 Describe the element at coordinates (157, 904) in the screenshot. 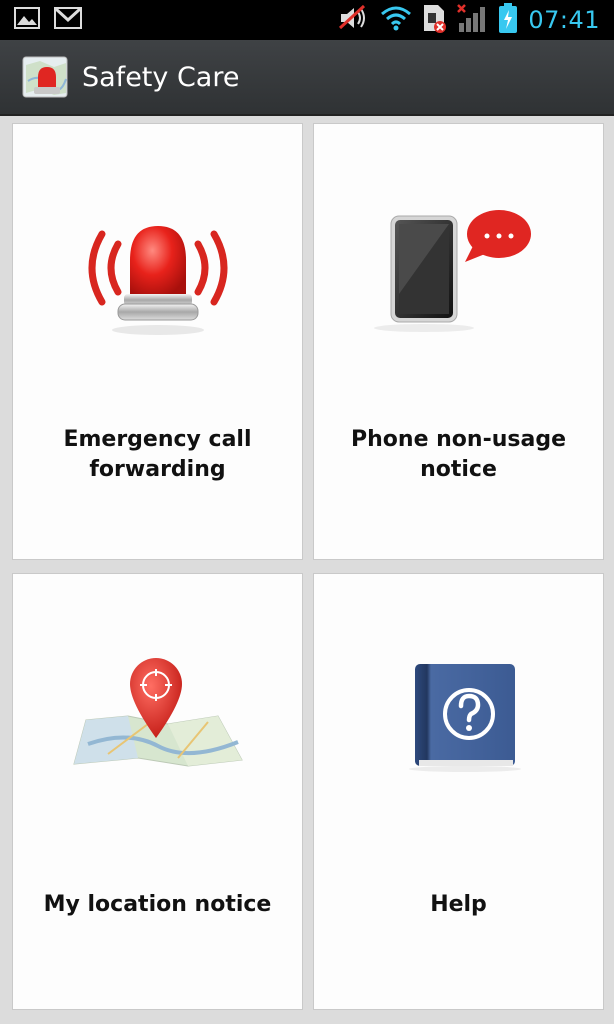

I see `tile-label: My location notice` at that location.